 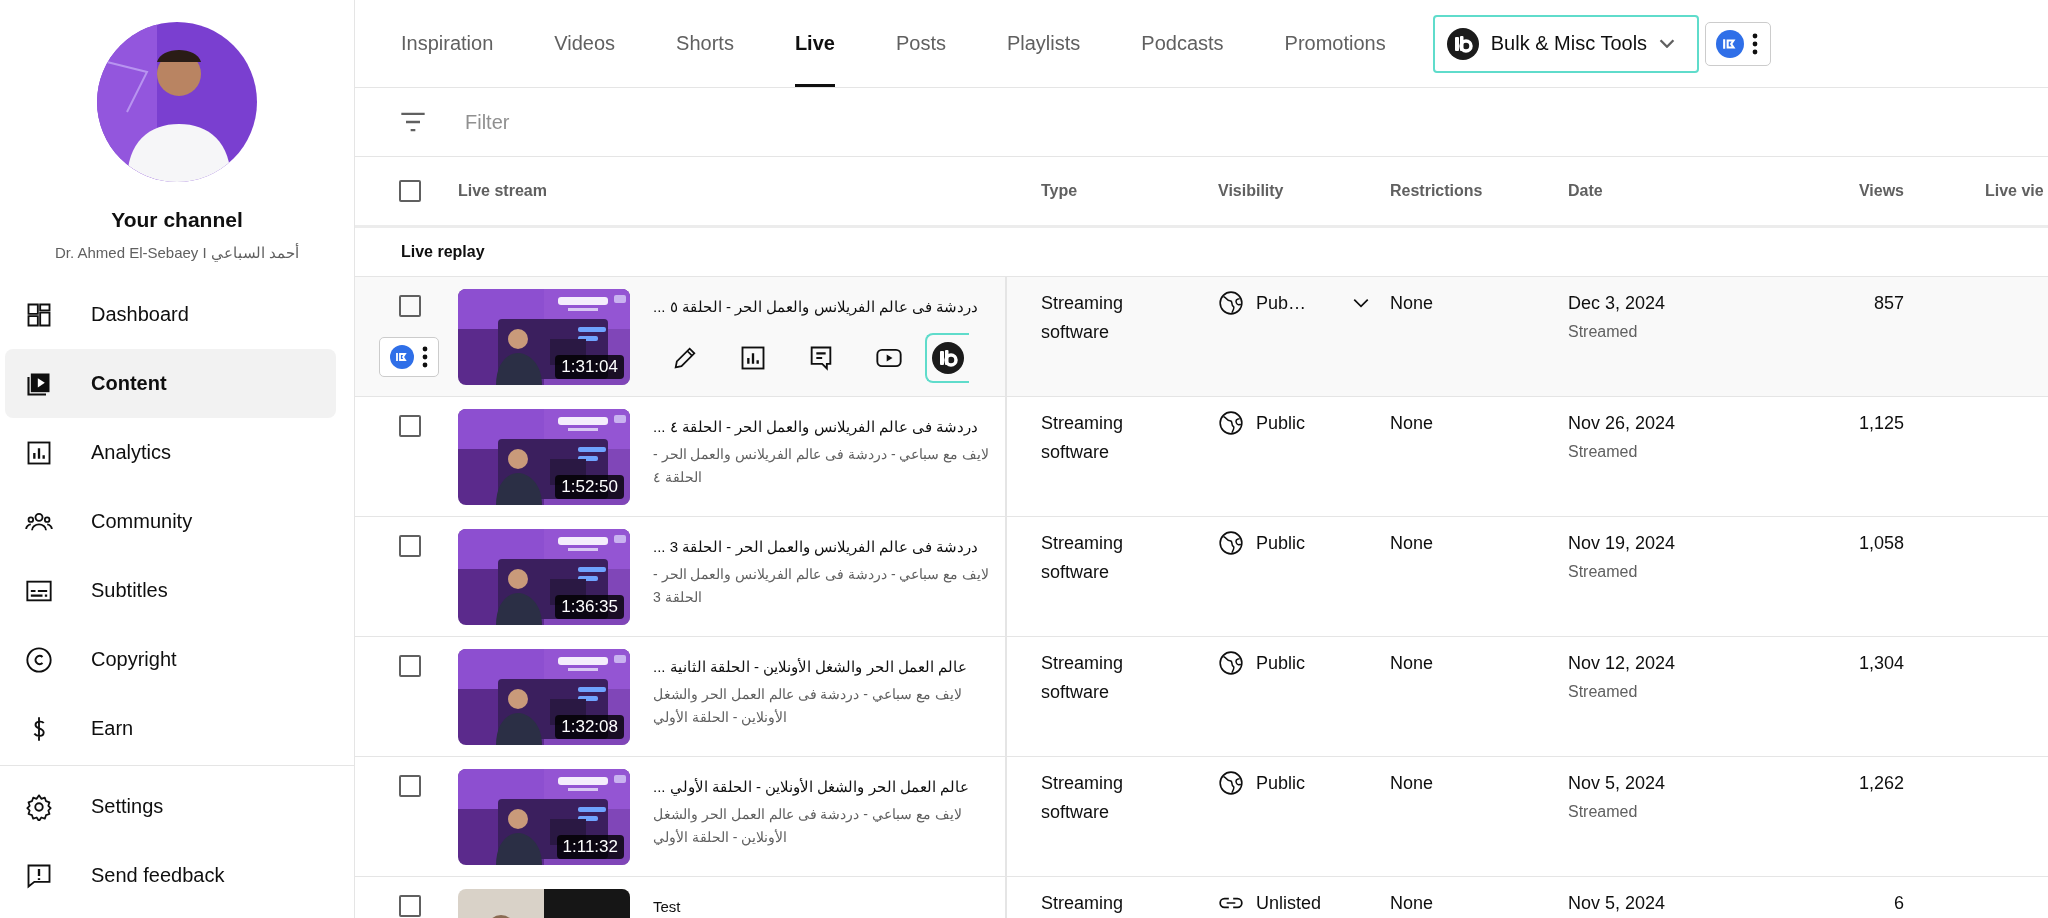 I want to click on tab: Inspiration, so click(x=447, y=43).